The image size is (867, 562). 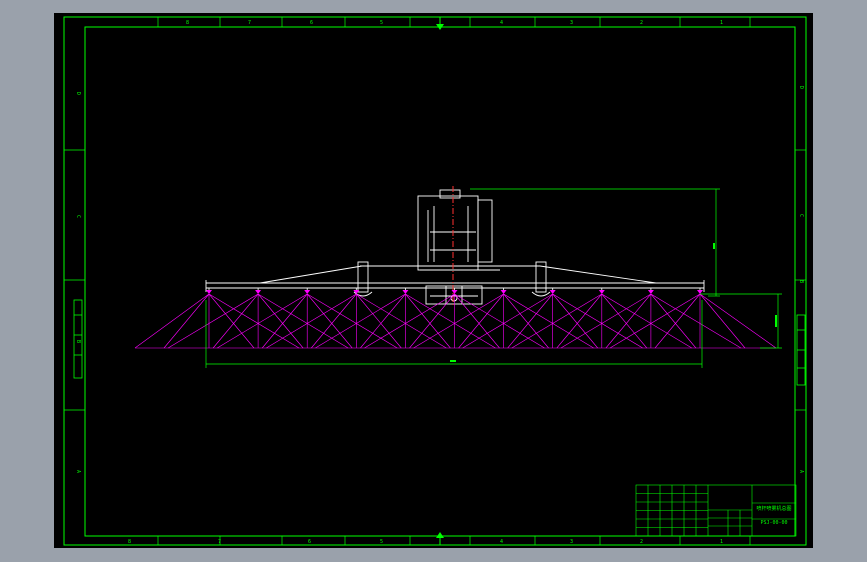 What do you see at coordinates (381, 542) in the screenshot?
I see `bottom-zone-label: 5` at bounding box center [381, 542].